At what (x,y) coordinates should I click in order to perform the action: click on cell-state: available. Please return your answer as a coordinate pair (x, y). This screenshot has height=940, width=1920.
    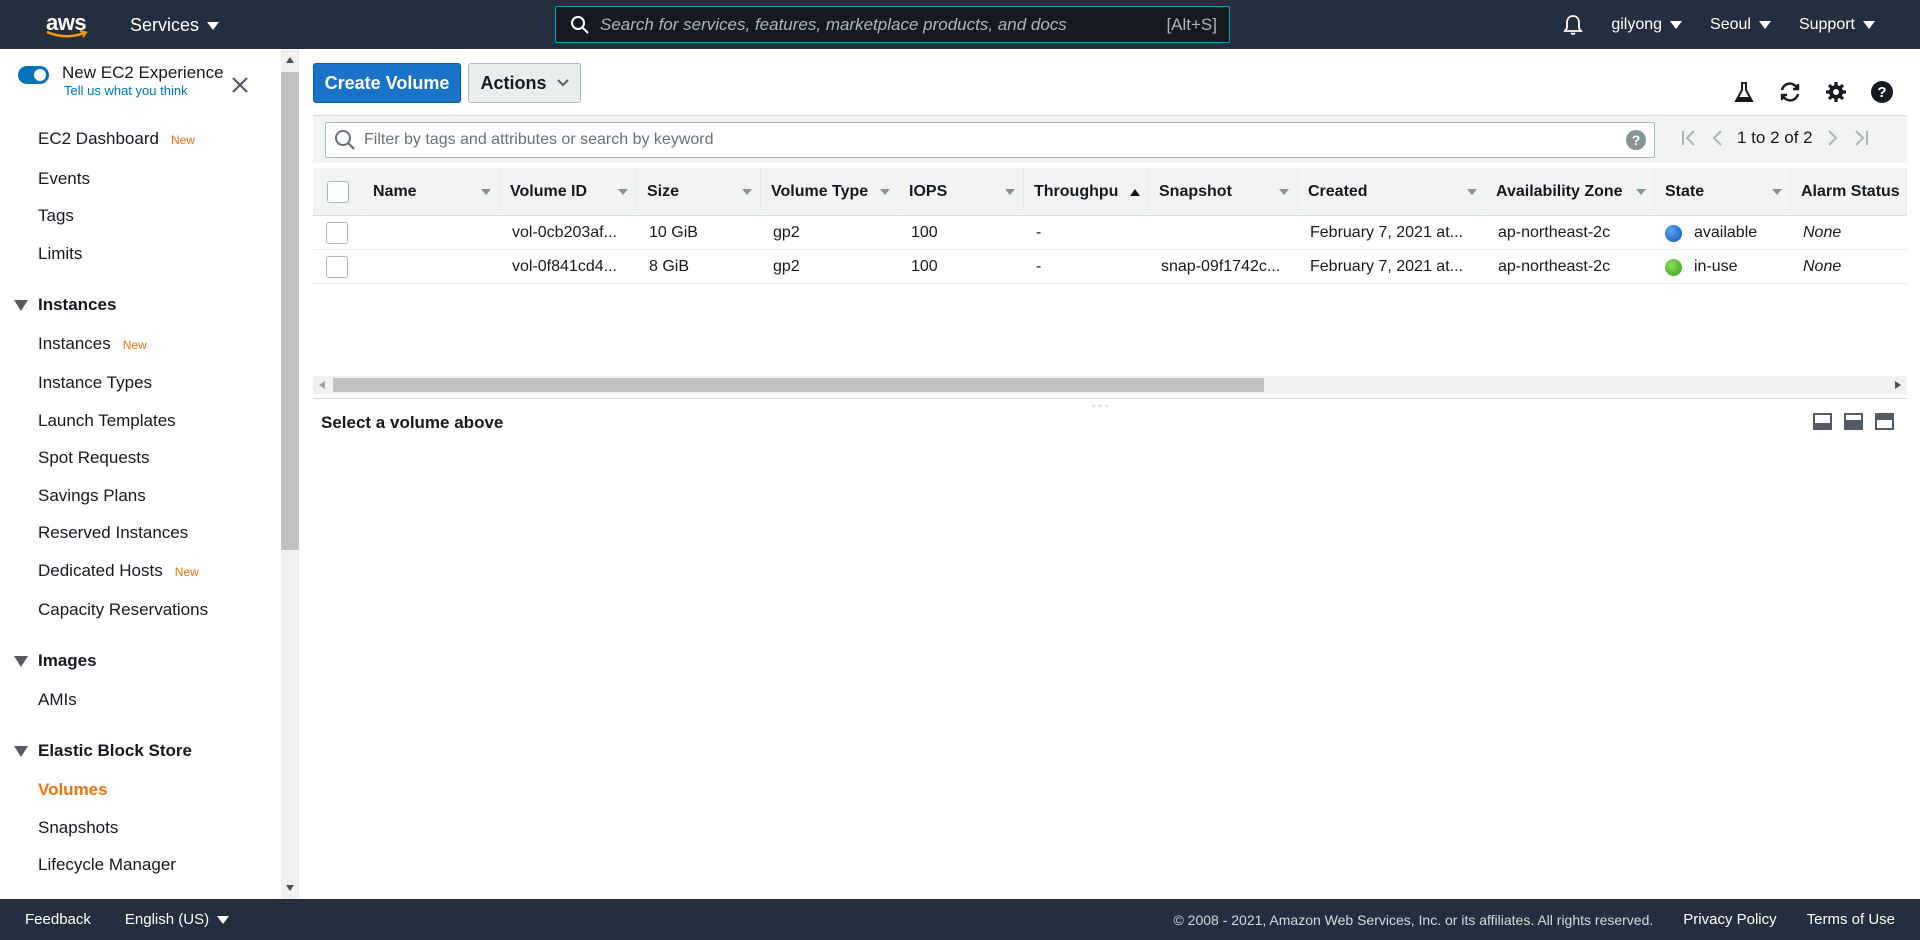
    Looking at the image, I should click on (1727, 233).